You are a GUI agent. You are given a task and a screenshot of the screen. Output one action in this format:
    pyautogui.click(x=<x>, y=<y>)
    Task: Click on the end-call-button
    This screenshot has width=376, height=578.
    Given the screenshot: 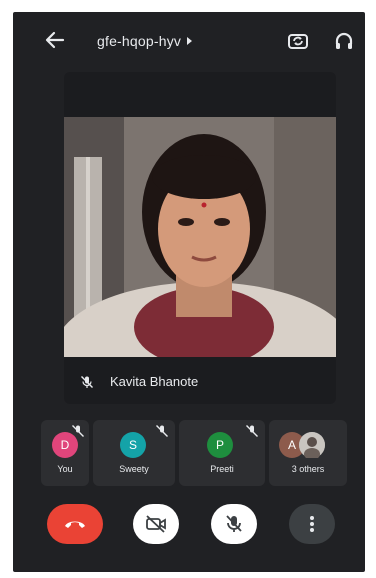 What is the action you would take?
    pyautogui.click(x=75, y=524)
    